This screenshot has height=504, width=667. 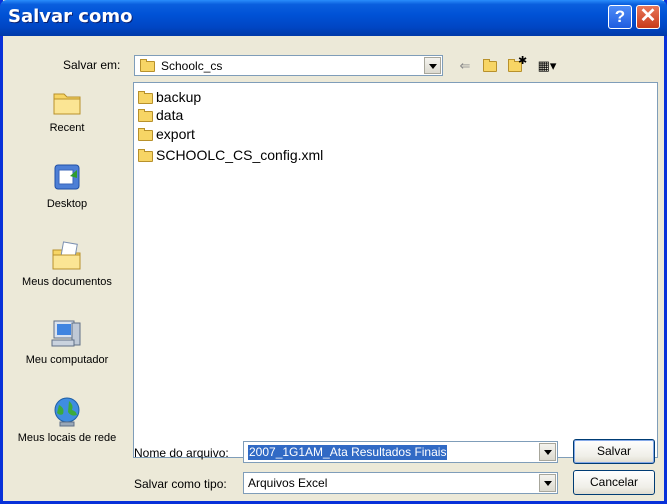 I want to click on file-name: export, so click(x=175, y=134).